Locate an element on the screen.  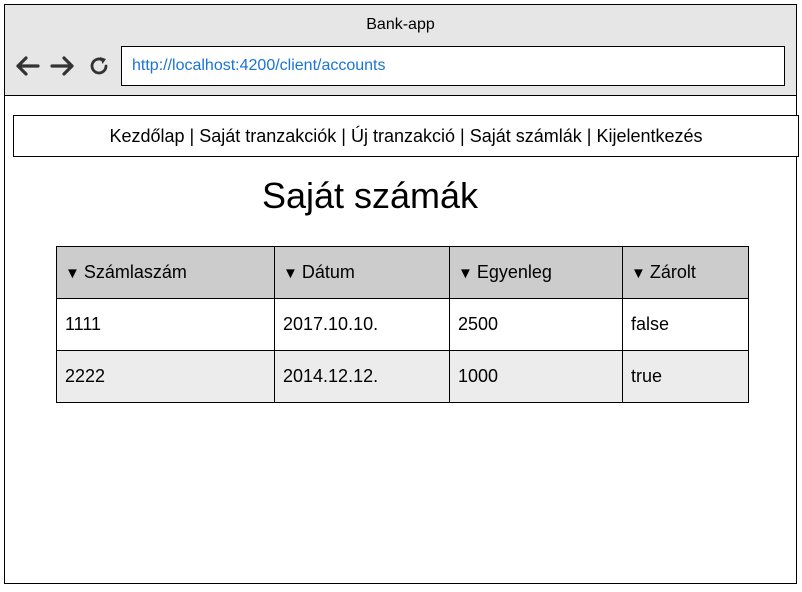
reload-icon is located at coordinates (99, 66).